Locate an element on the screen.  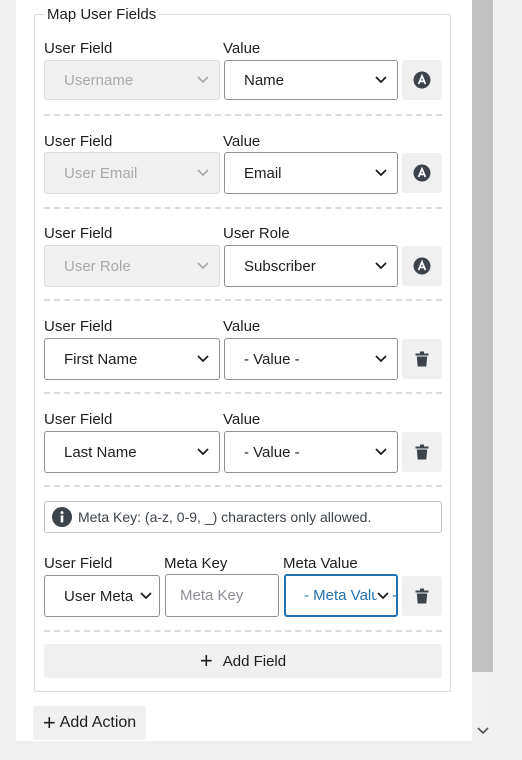
user-field-select: User Role is located at coordinates (132, 266).